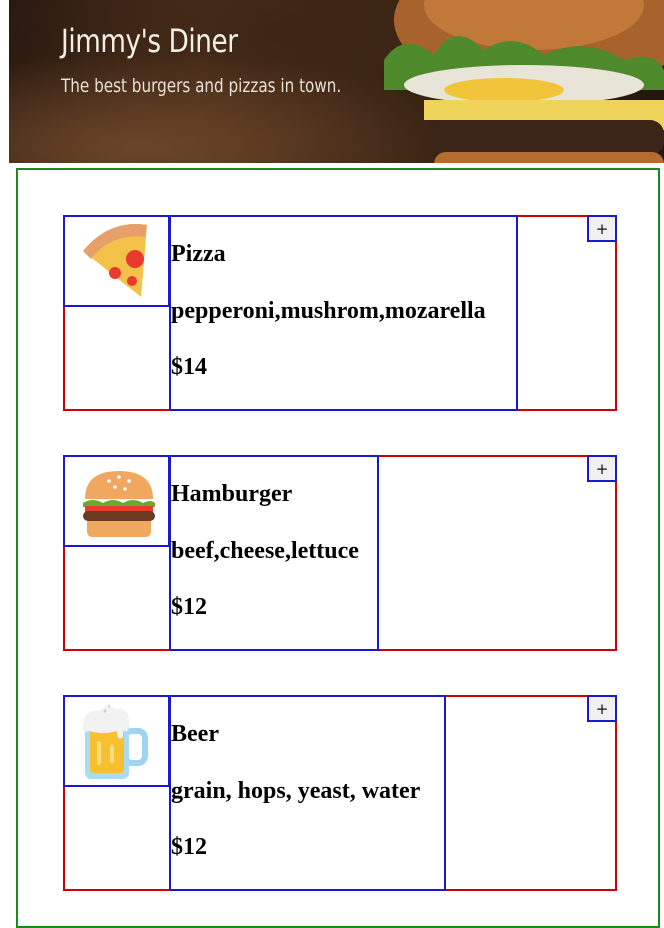  What do you see at coordinates (524, 81) in the screenshot?
I see `burger-photo` at bounding box center [524, 81].